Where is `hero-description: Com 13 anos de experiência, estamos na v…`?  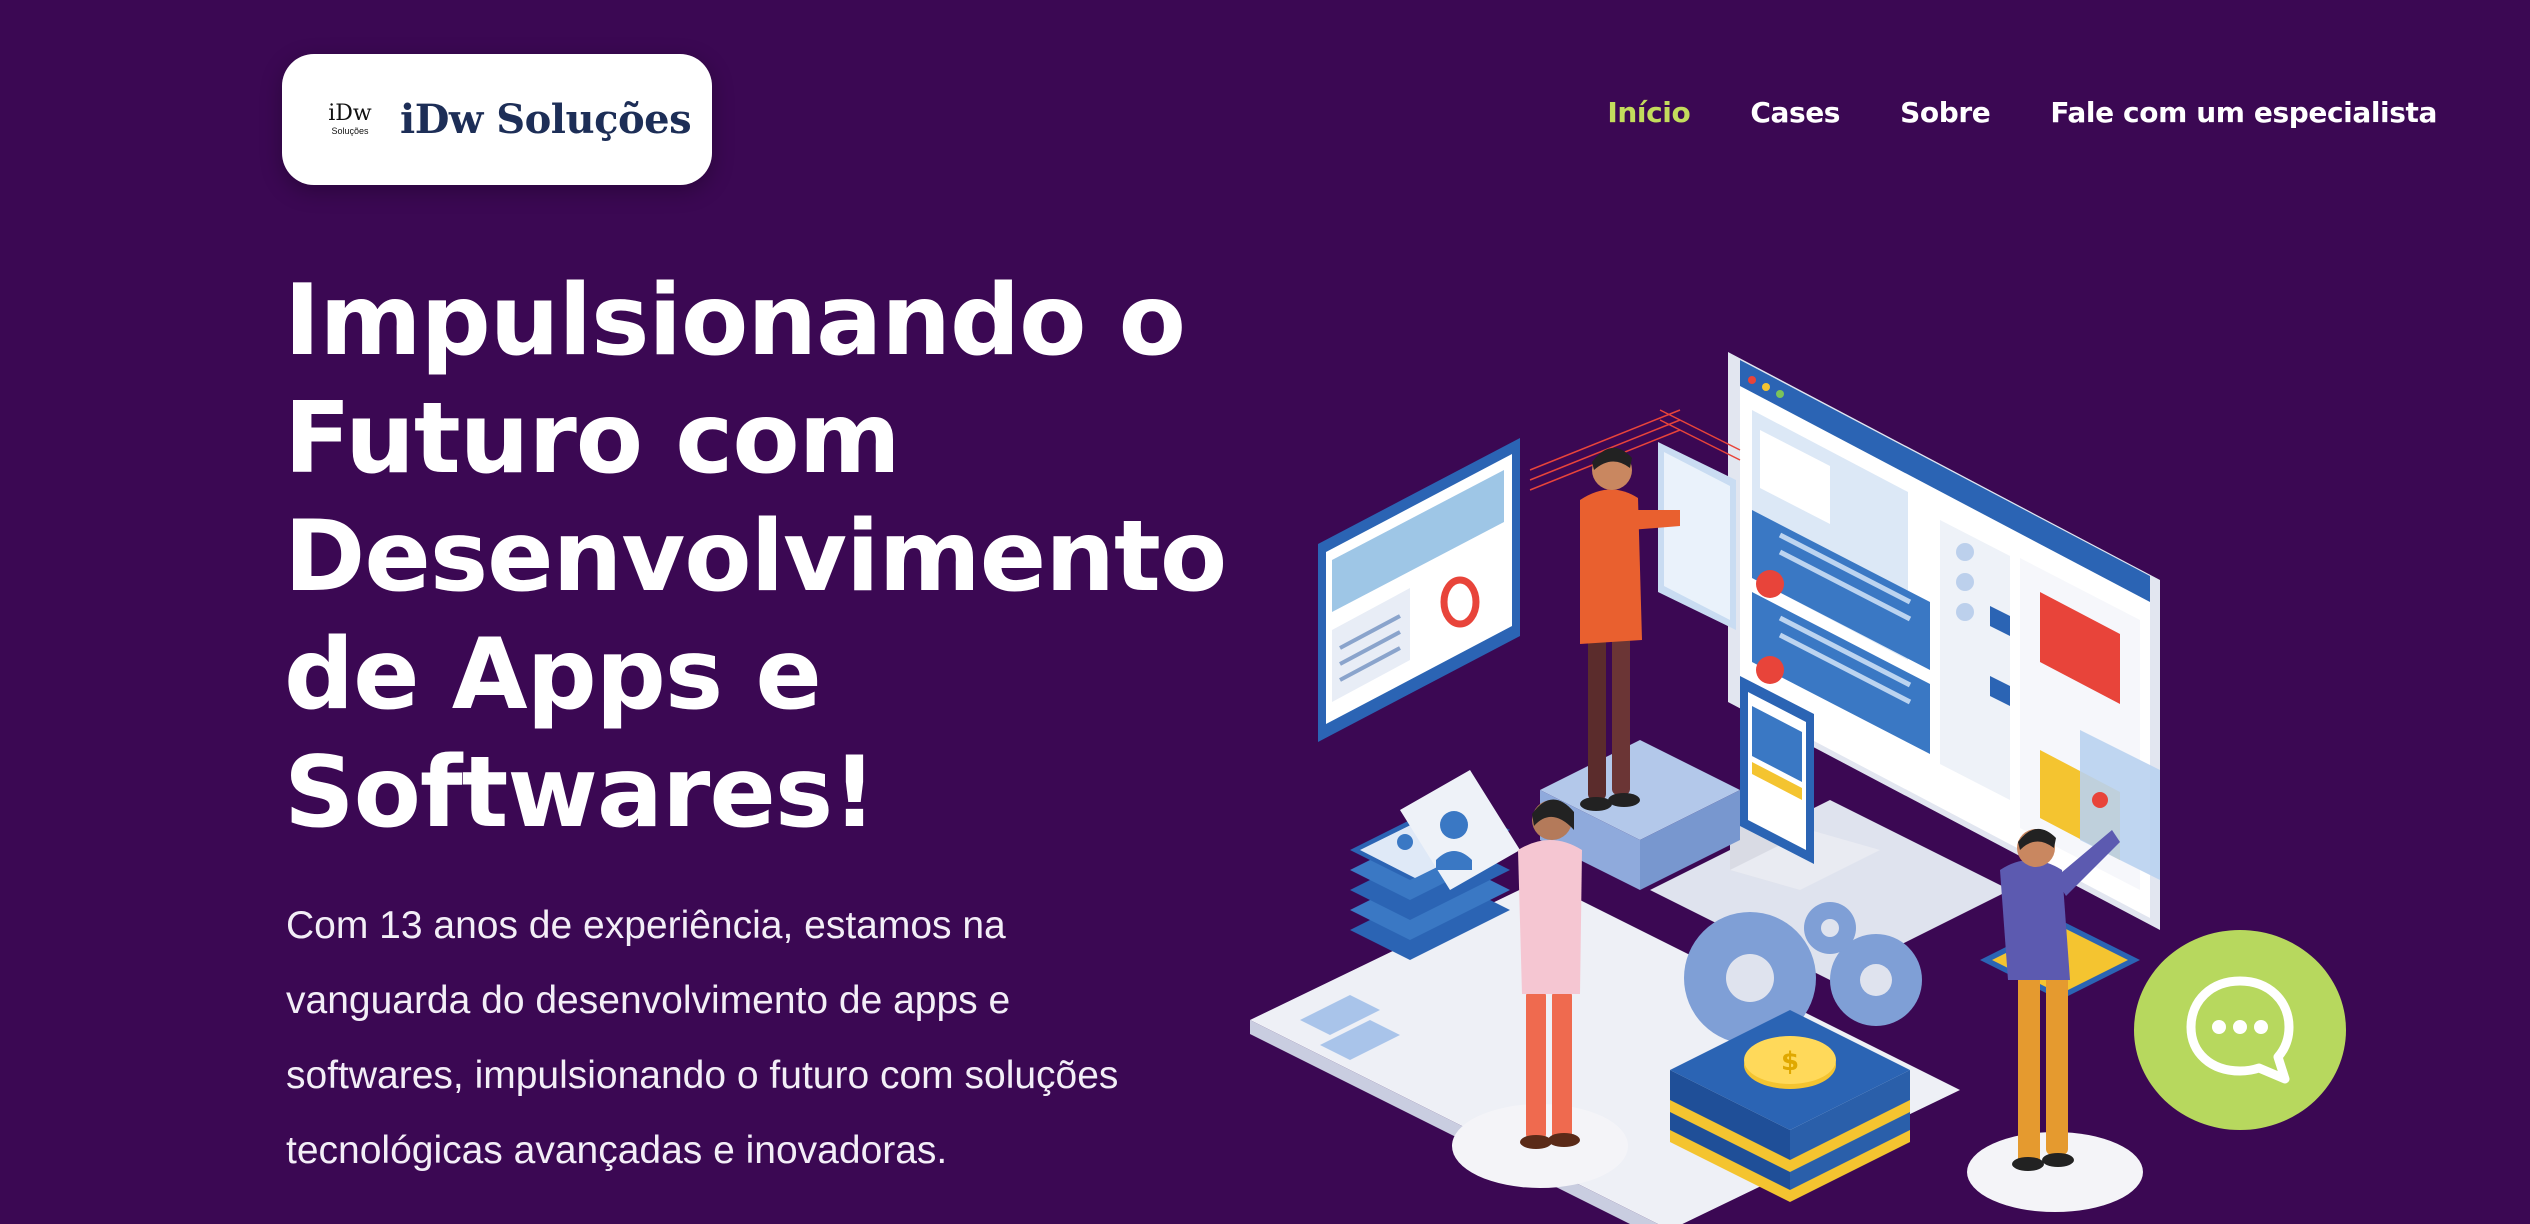
hero-description: Com 13 anos de experiência, estamos na v… is located at coordinates (766, 1038).